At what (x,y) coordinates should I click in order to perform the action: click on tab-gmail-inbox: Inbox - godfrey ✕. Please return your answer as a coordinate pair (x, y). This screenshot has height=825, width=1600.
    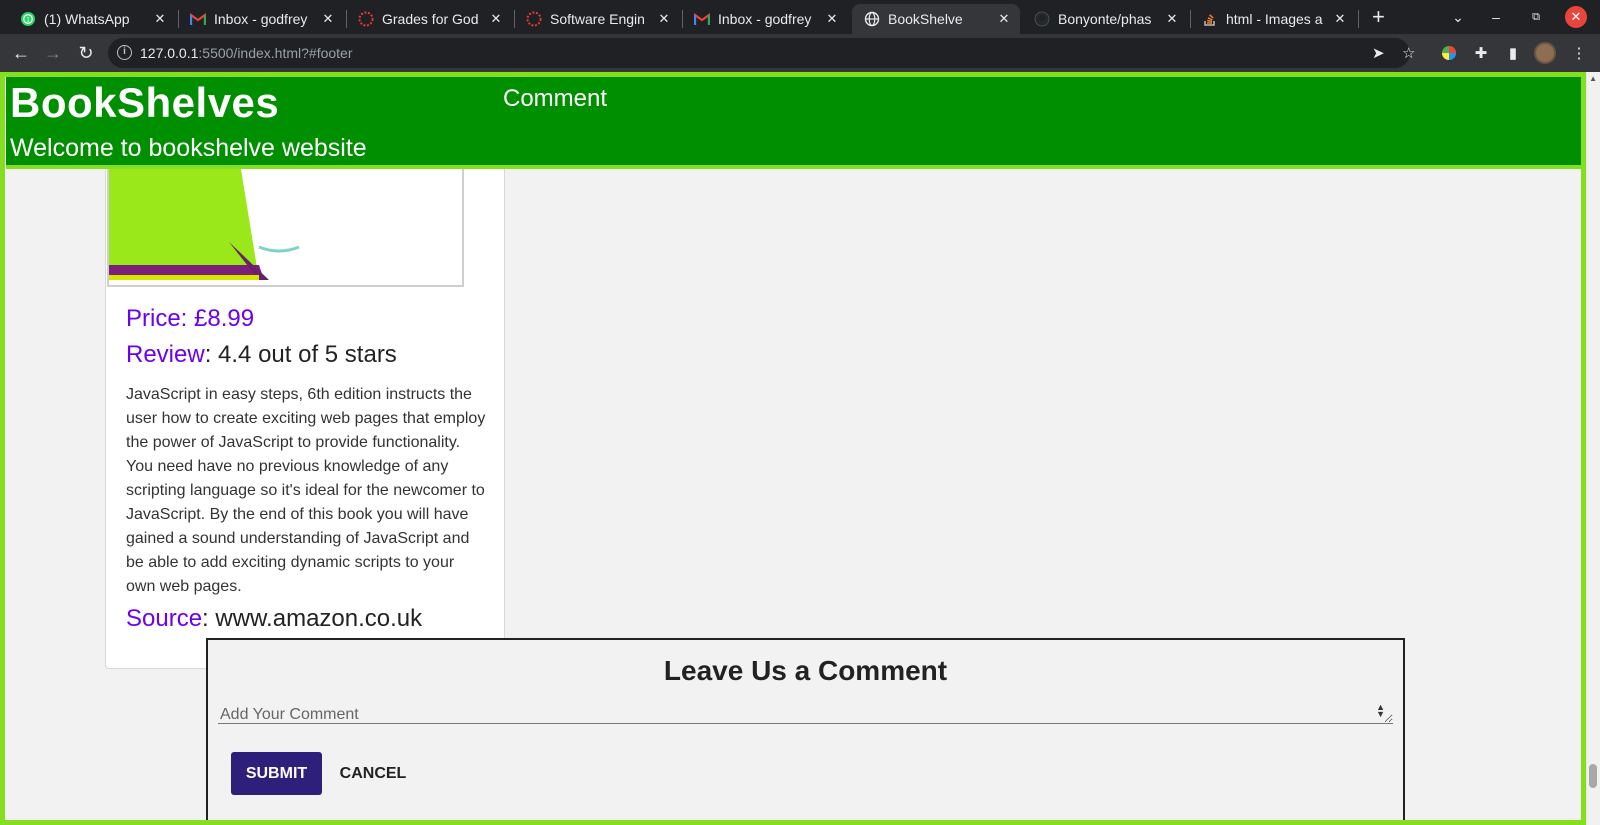
    Looking at the image, I should click on (261, 19).